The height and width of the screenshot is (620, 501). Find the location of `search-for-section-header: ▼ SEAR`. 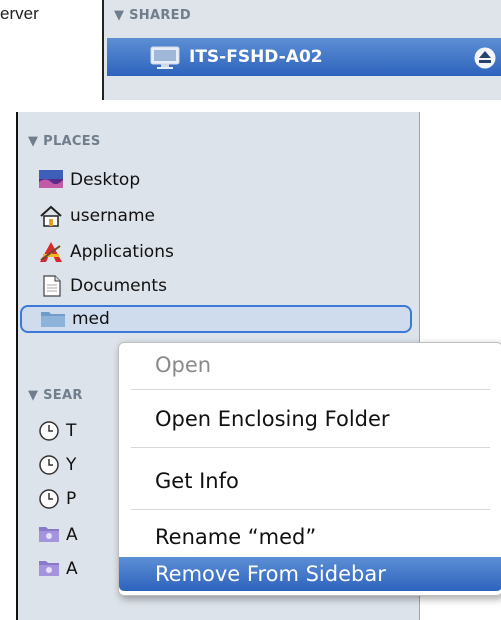

search-for-section-header: ▼ SEAR is located at coordinates (55, 395).